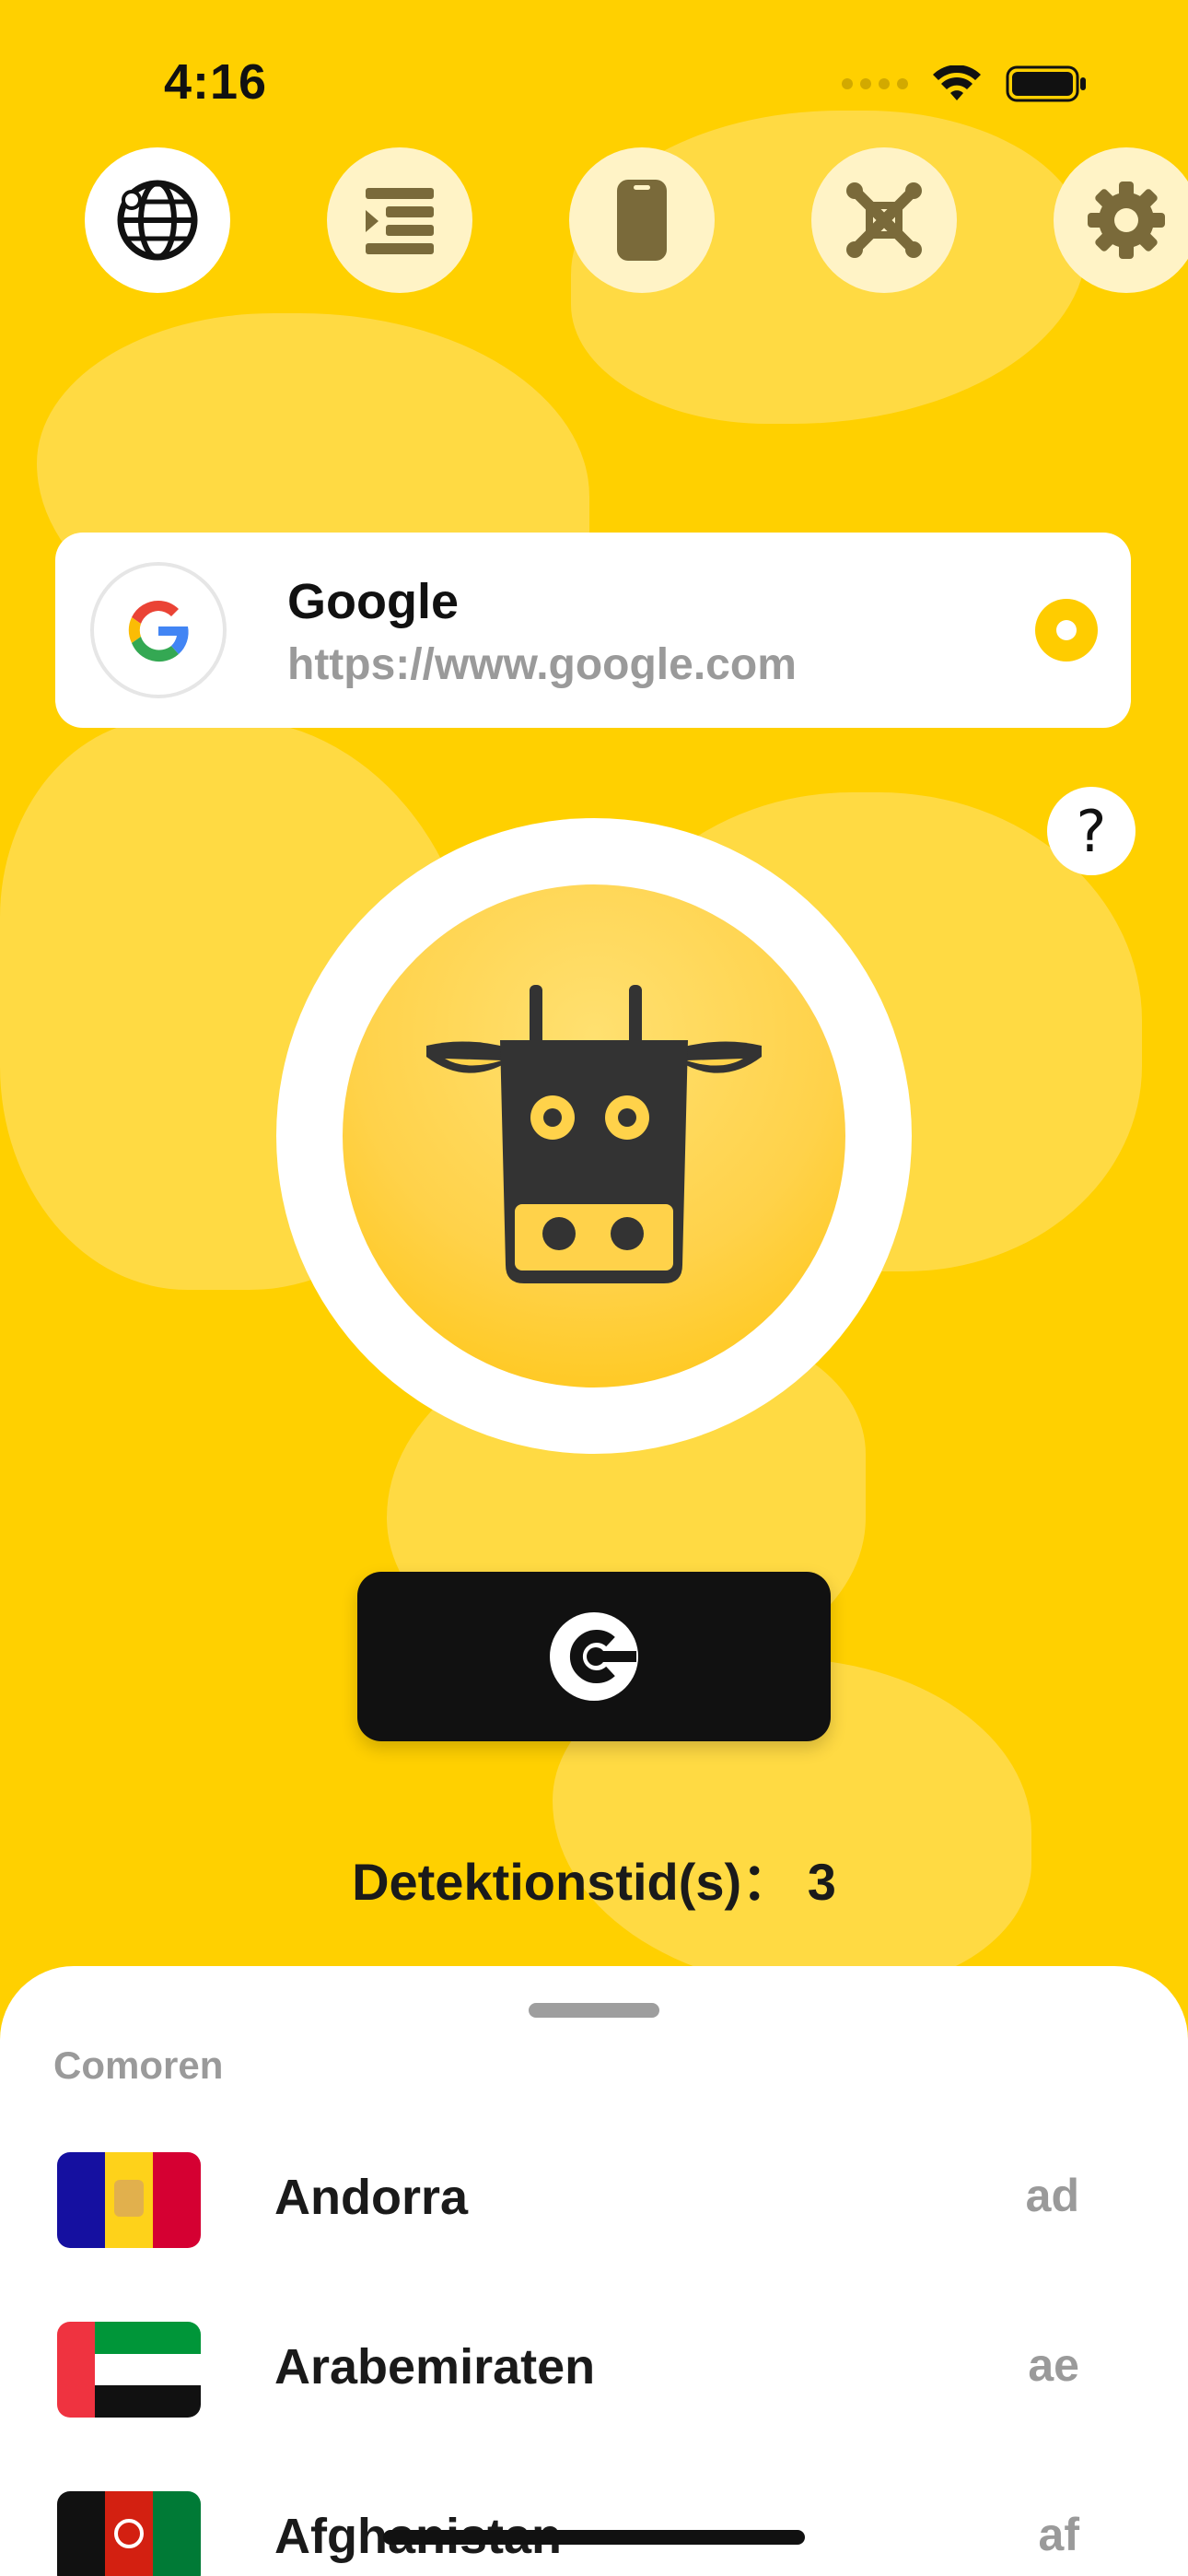 This screenshot has width=1188, height=2576. Describe the element at coordinates (594, 2205) in the screenshot. I see `country-row-andorra: Andorra ad` at that location.